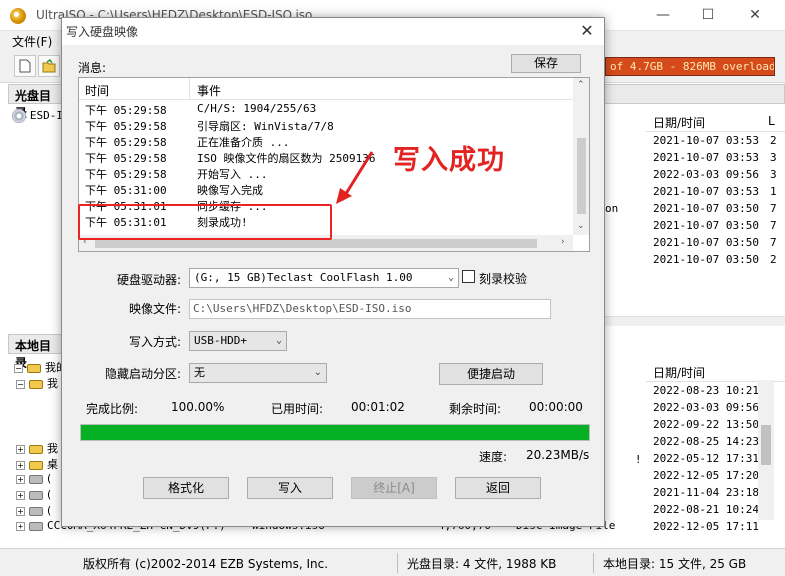 The height and width of the screenshot is (576, 785). What do you see at coordinates (32, 41) in the screenshot?
I see `menu-file: 文件(F)` at bounding box center [32, 41].